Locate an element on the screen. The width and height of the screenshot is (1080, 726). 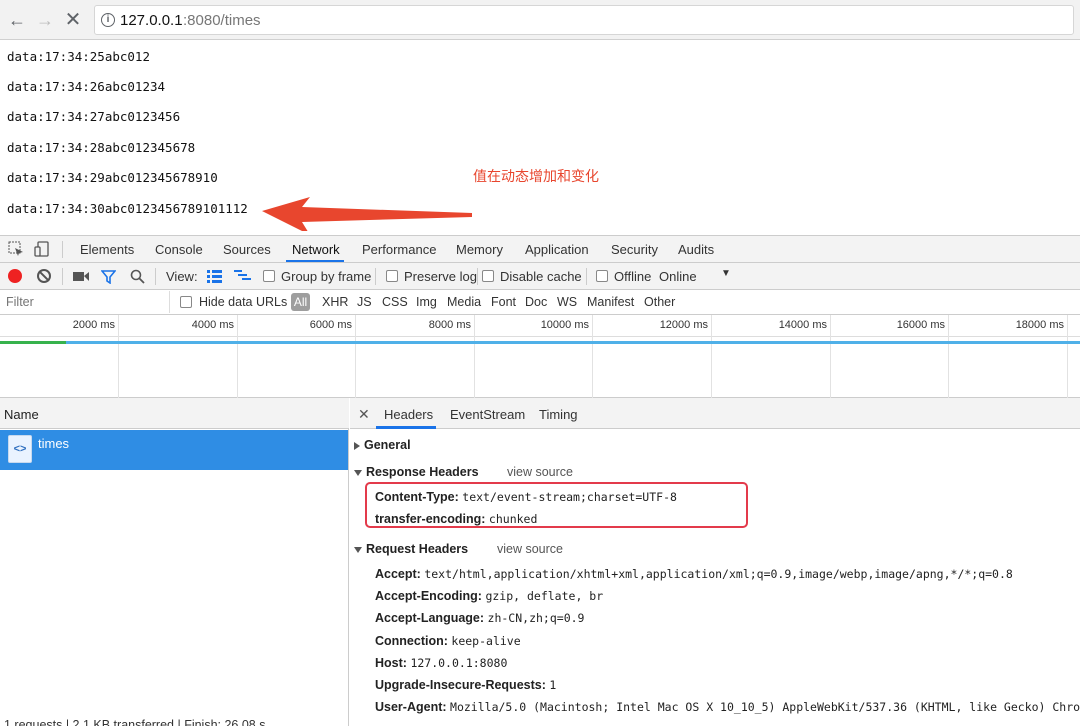
tab-elements: Elements is located at coordinates (107, 249).